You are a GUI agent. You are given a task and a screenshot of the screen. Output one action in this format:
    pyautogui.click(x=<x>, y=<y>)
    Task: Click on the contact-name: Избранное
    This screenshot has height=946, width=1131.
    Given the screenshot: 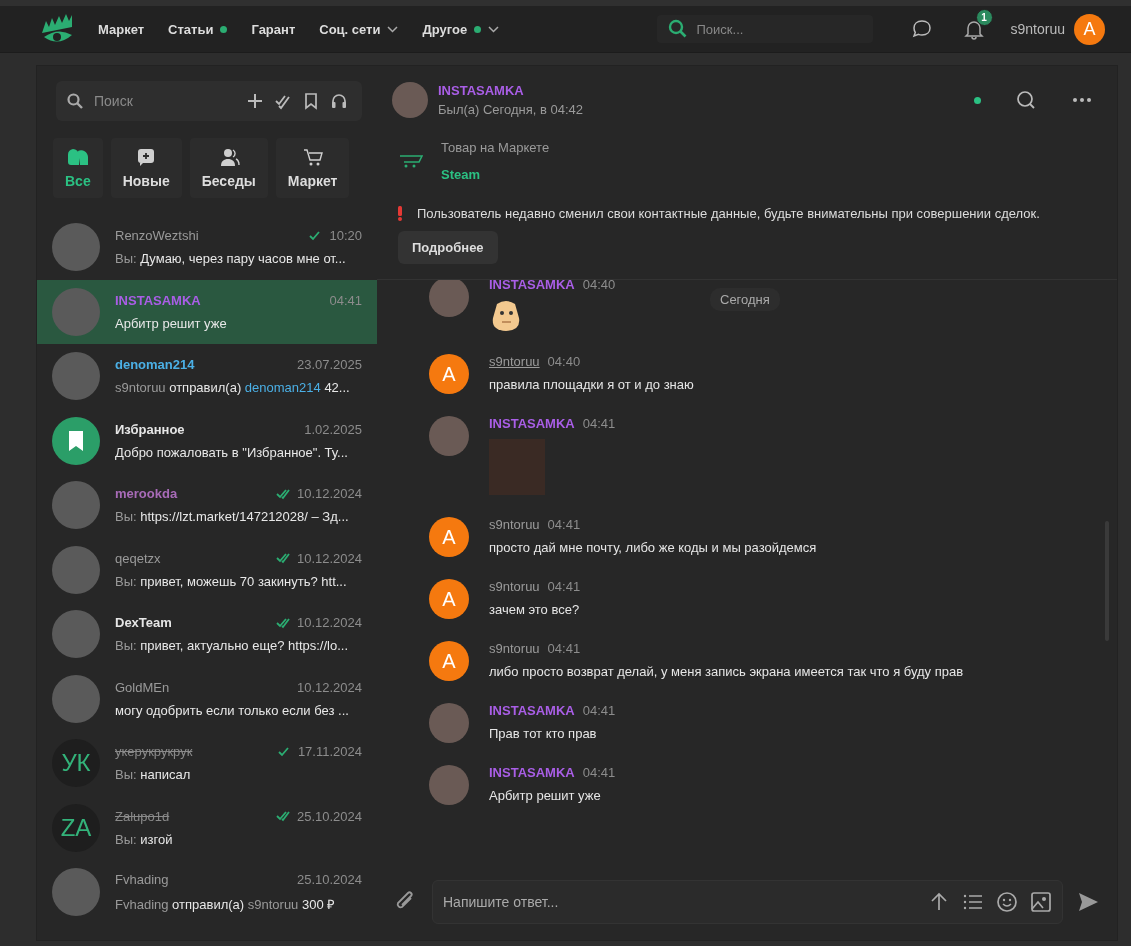 What is the action you would take?
    pyautogui.click(x=150, y=429)
    